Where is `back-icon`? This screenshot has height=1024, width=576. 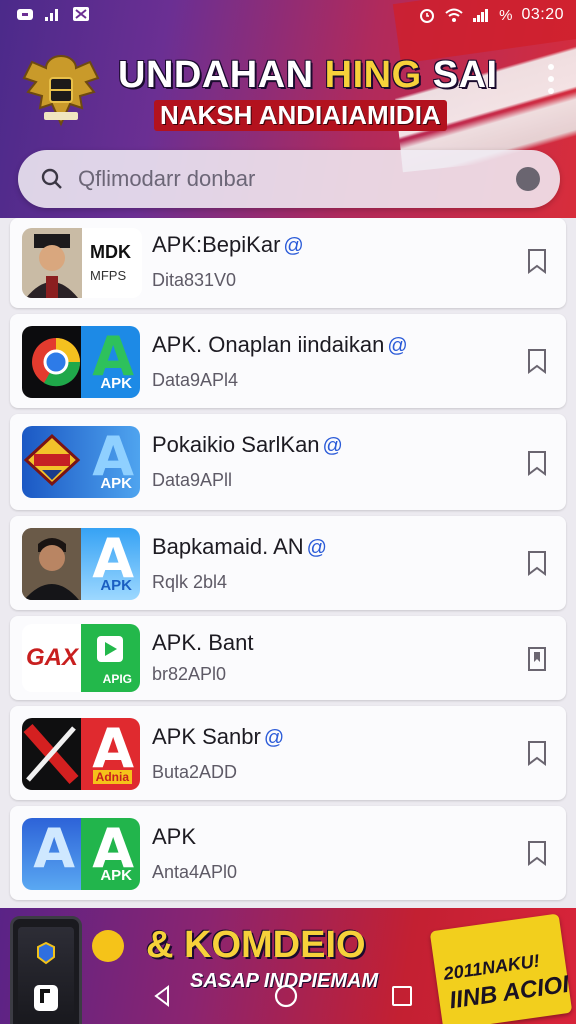
back-icon is located at coordinates (161, 996).